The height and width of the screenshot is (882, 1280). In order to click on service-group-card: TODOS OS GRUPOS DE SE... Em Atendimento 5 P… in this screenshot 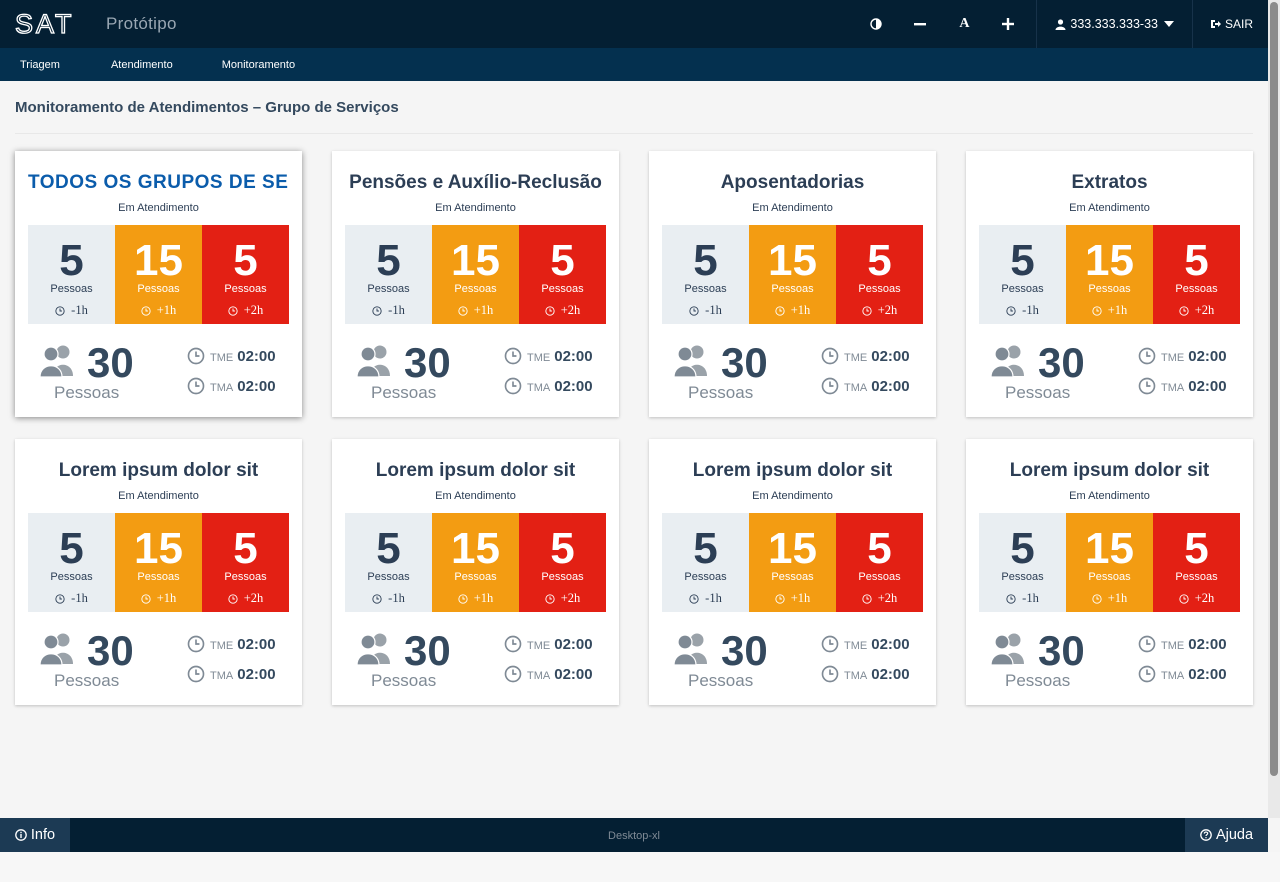, I will do `click(158, 284)`.